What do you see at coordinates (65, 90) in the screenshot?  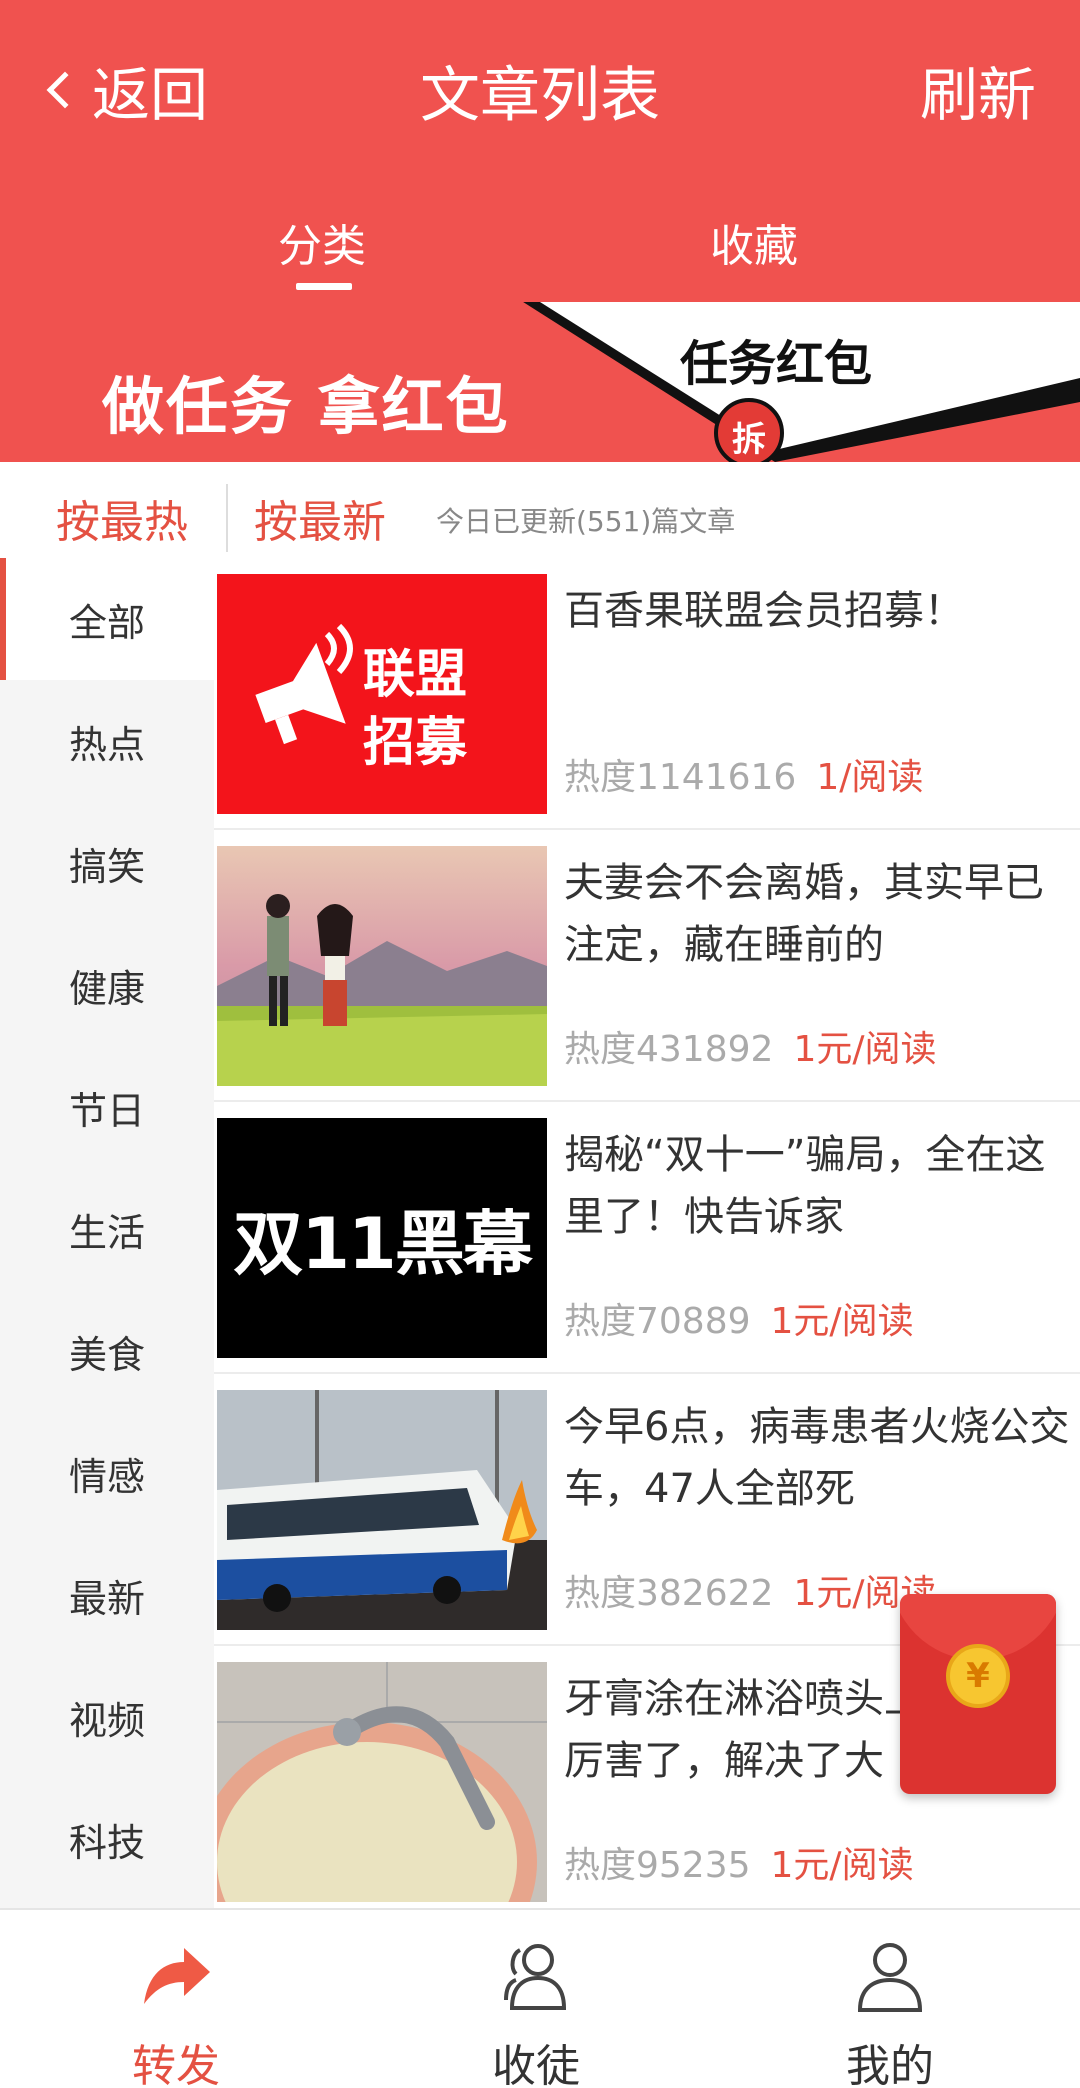 I see `chevron-left-icon` at bounding box center [65, 90].